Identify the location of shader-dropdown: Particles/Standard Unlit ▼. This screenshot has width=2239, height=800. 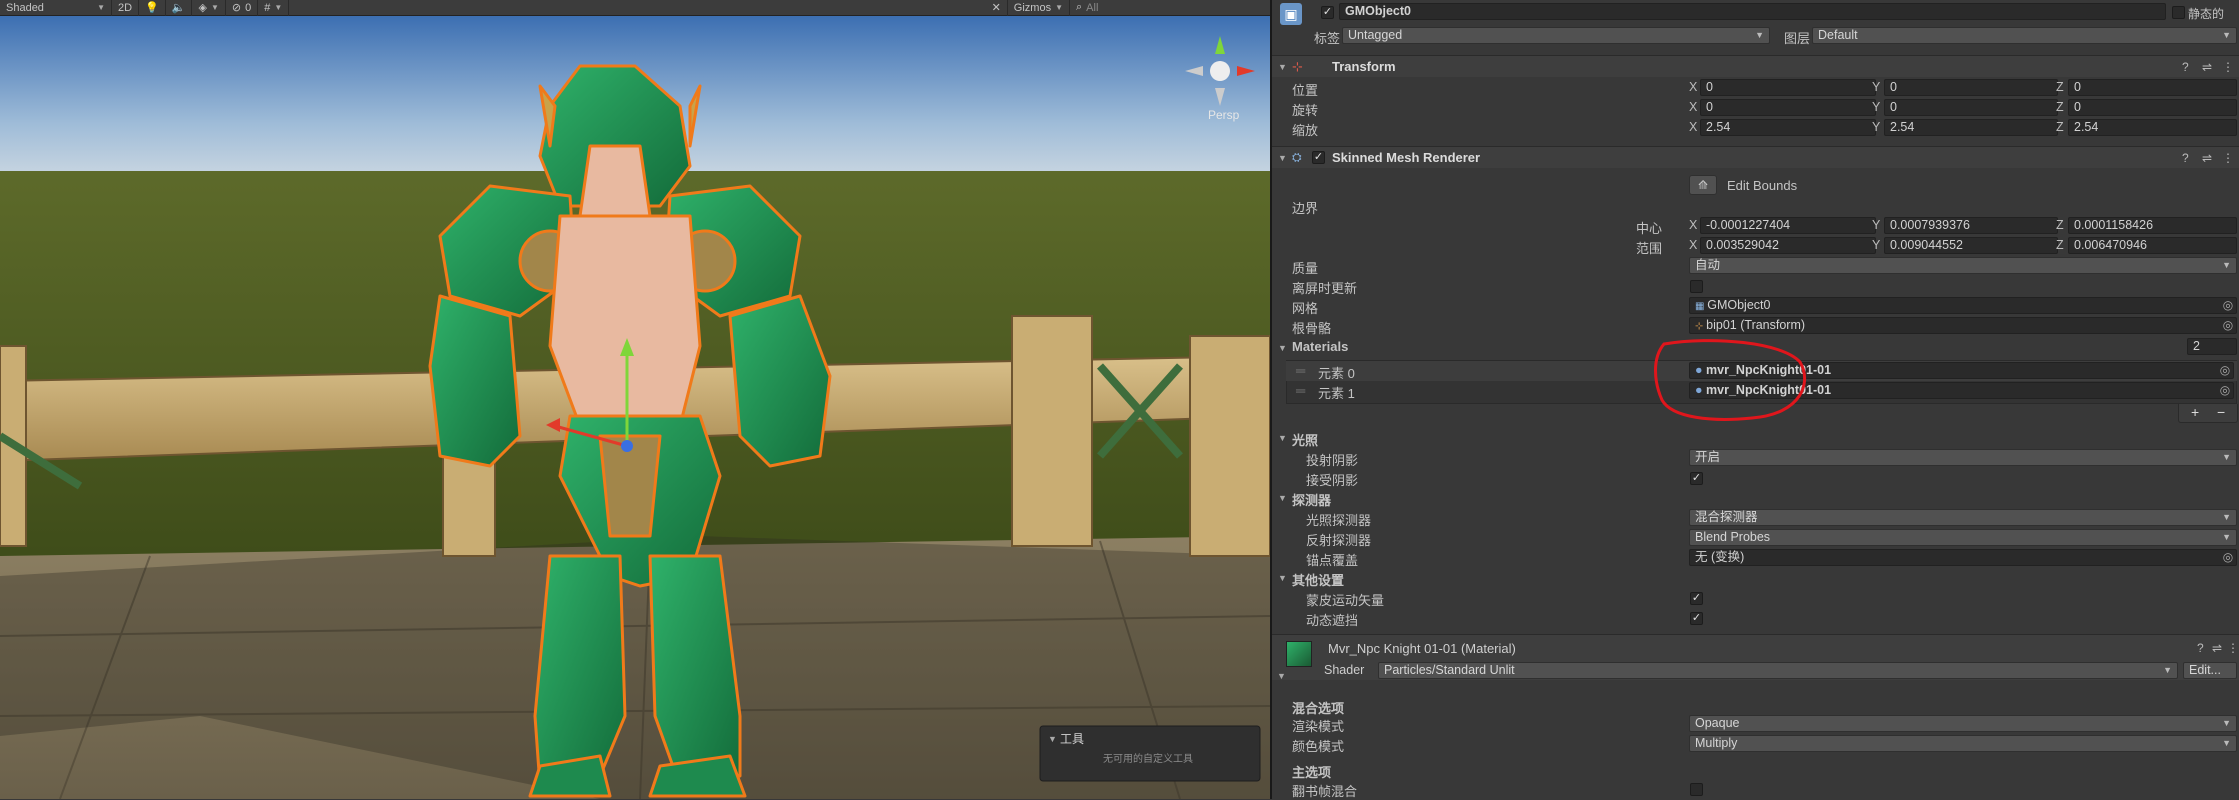
(1778, 670).